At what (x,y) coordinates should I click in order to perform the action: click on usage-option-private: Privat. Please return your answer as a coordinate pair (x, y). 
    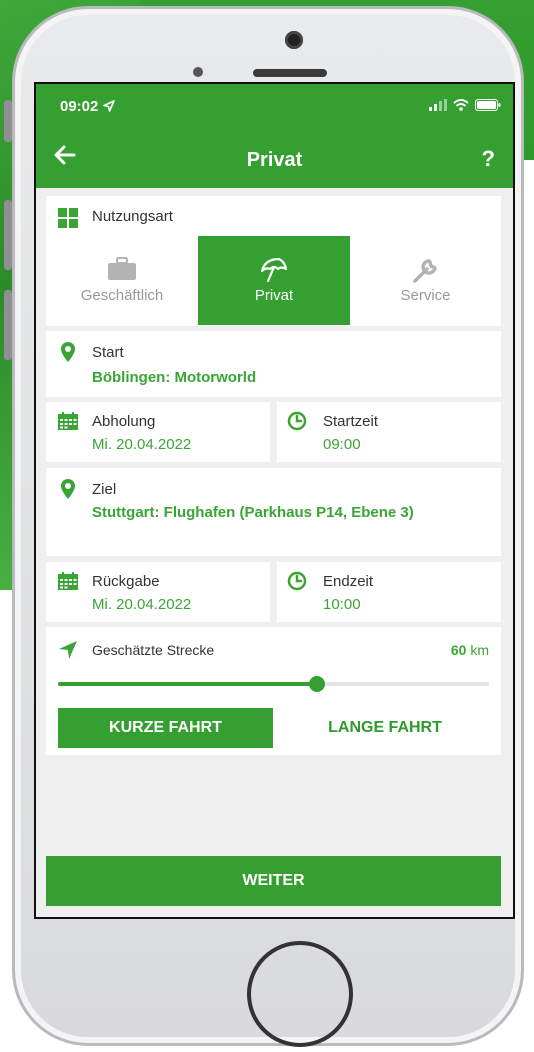
    Looking at the image, I should click on (274, 280).